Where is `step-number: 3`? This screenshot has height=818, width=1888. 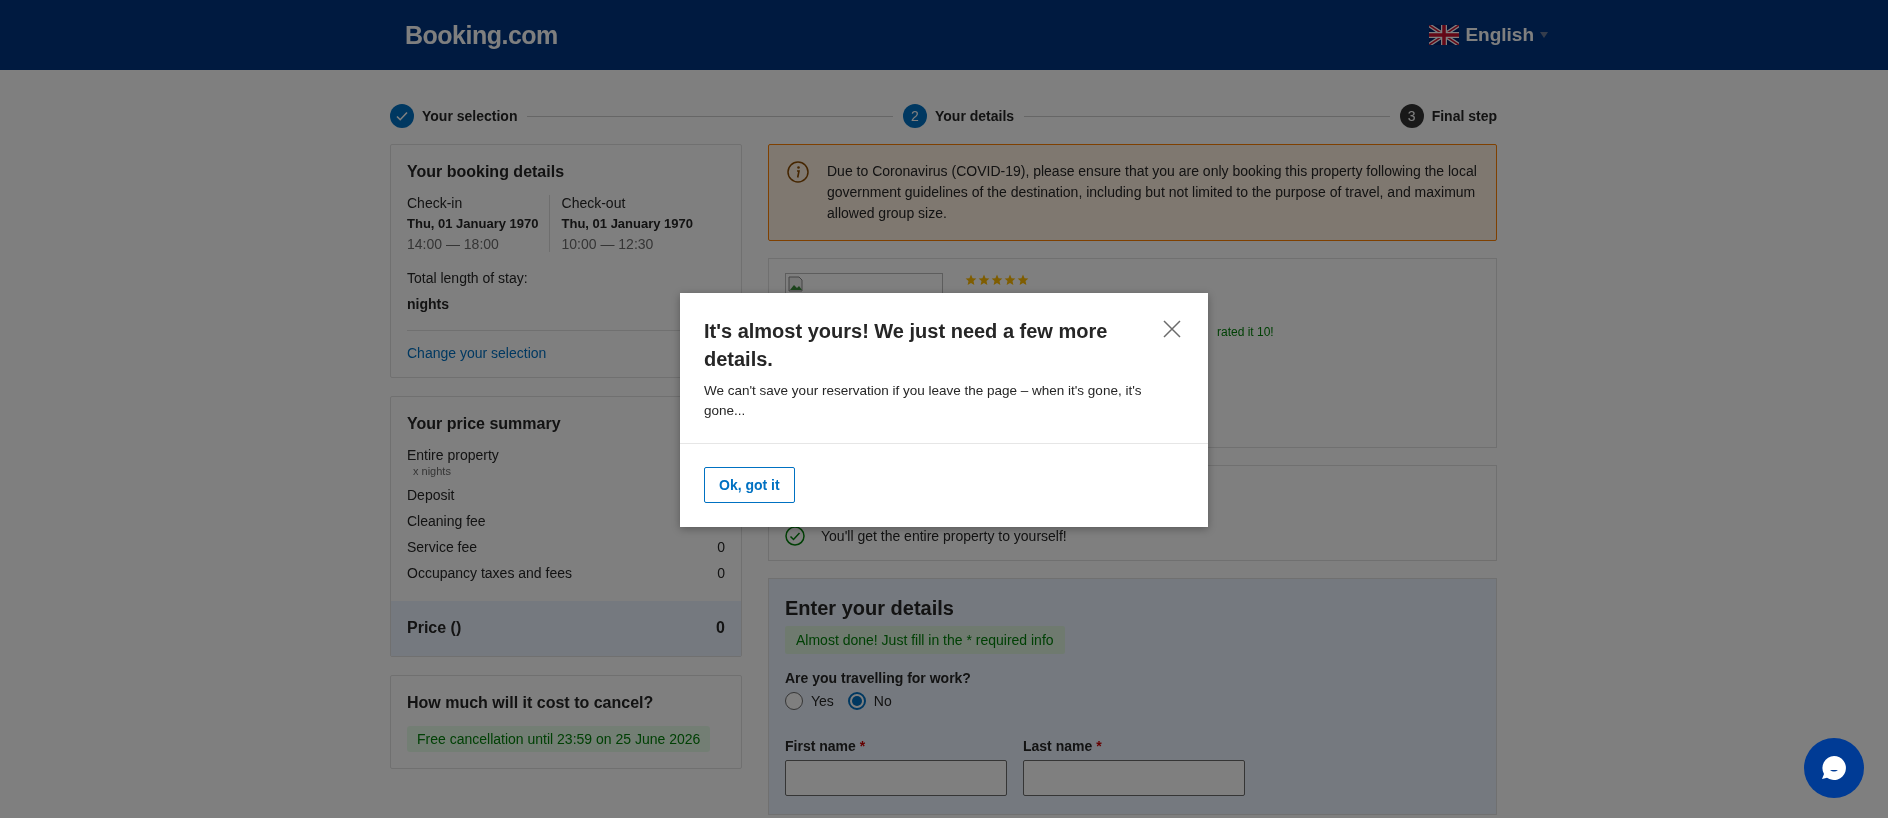
step-number: 3 is located at coordinates (1411, 116).